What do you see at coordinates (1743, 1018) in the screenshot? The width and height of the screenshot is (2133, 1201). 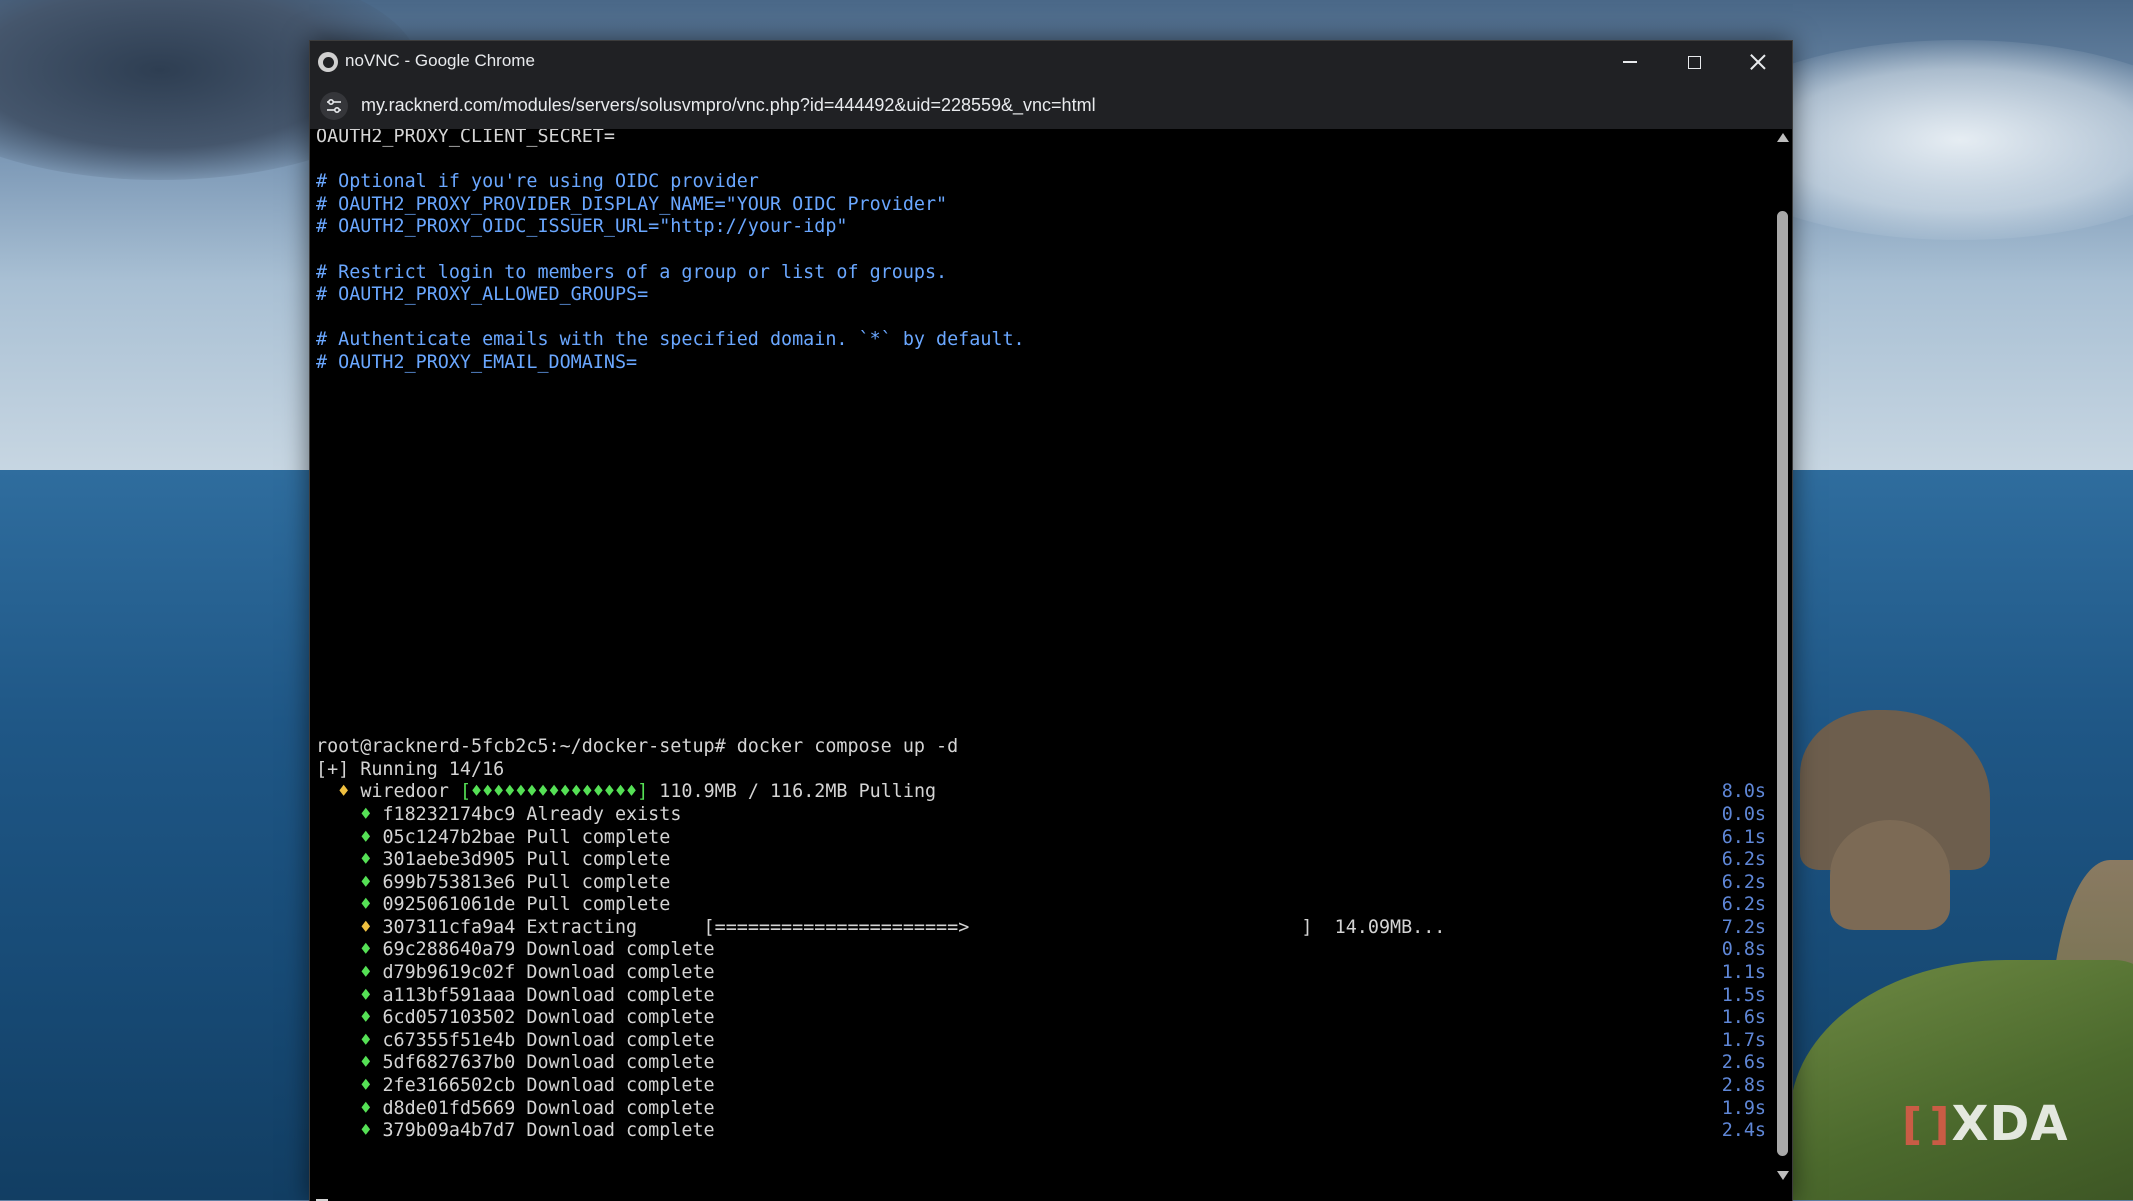 I see `layer-elapsed-time: 1.6s` at bounding box center [1743, 1018].